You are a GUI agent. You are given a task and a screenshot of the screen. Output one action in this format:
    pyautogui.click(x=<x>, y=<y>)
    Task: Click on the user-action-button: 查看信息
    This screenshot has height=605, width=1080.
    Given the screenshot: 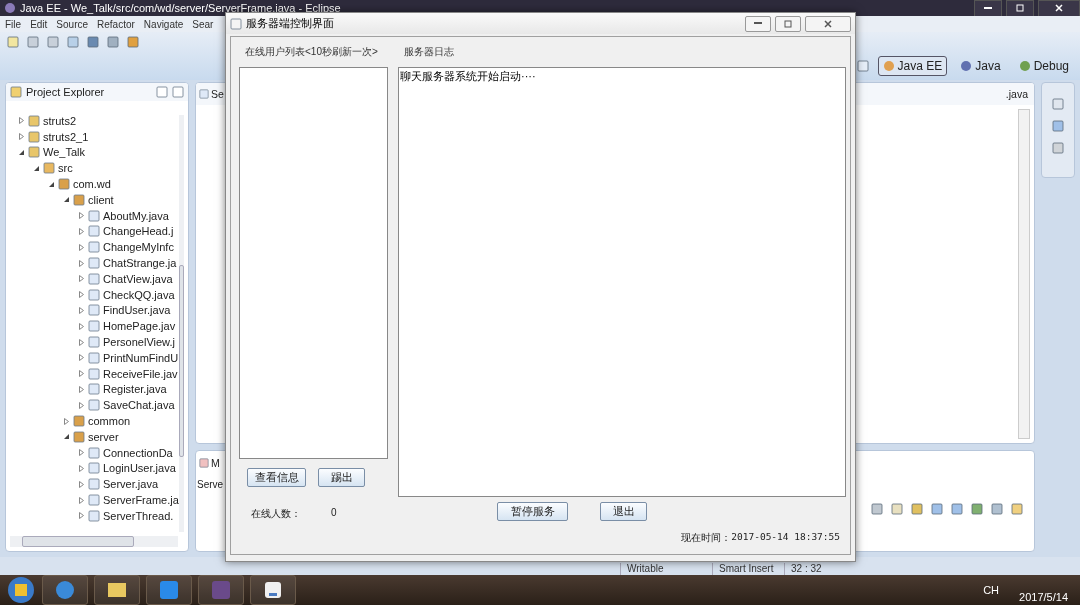 What is the action you would take?
    pyautogui.click(x=276, y=477)
    